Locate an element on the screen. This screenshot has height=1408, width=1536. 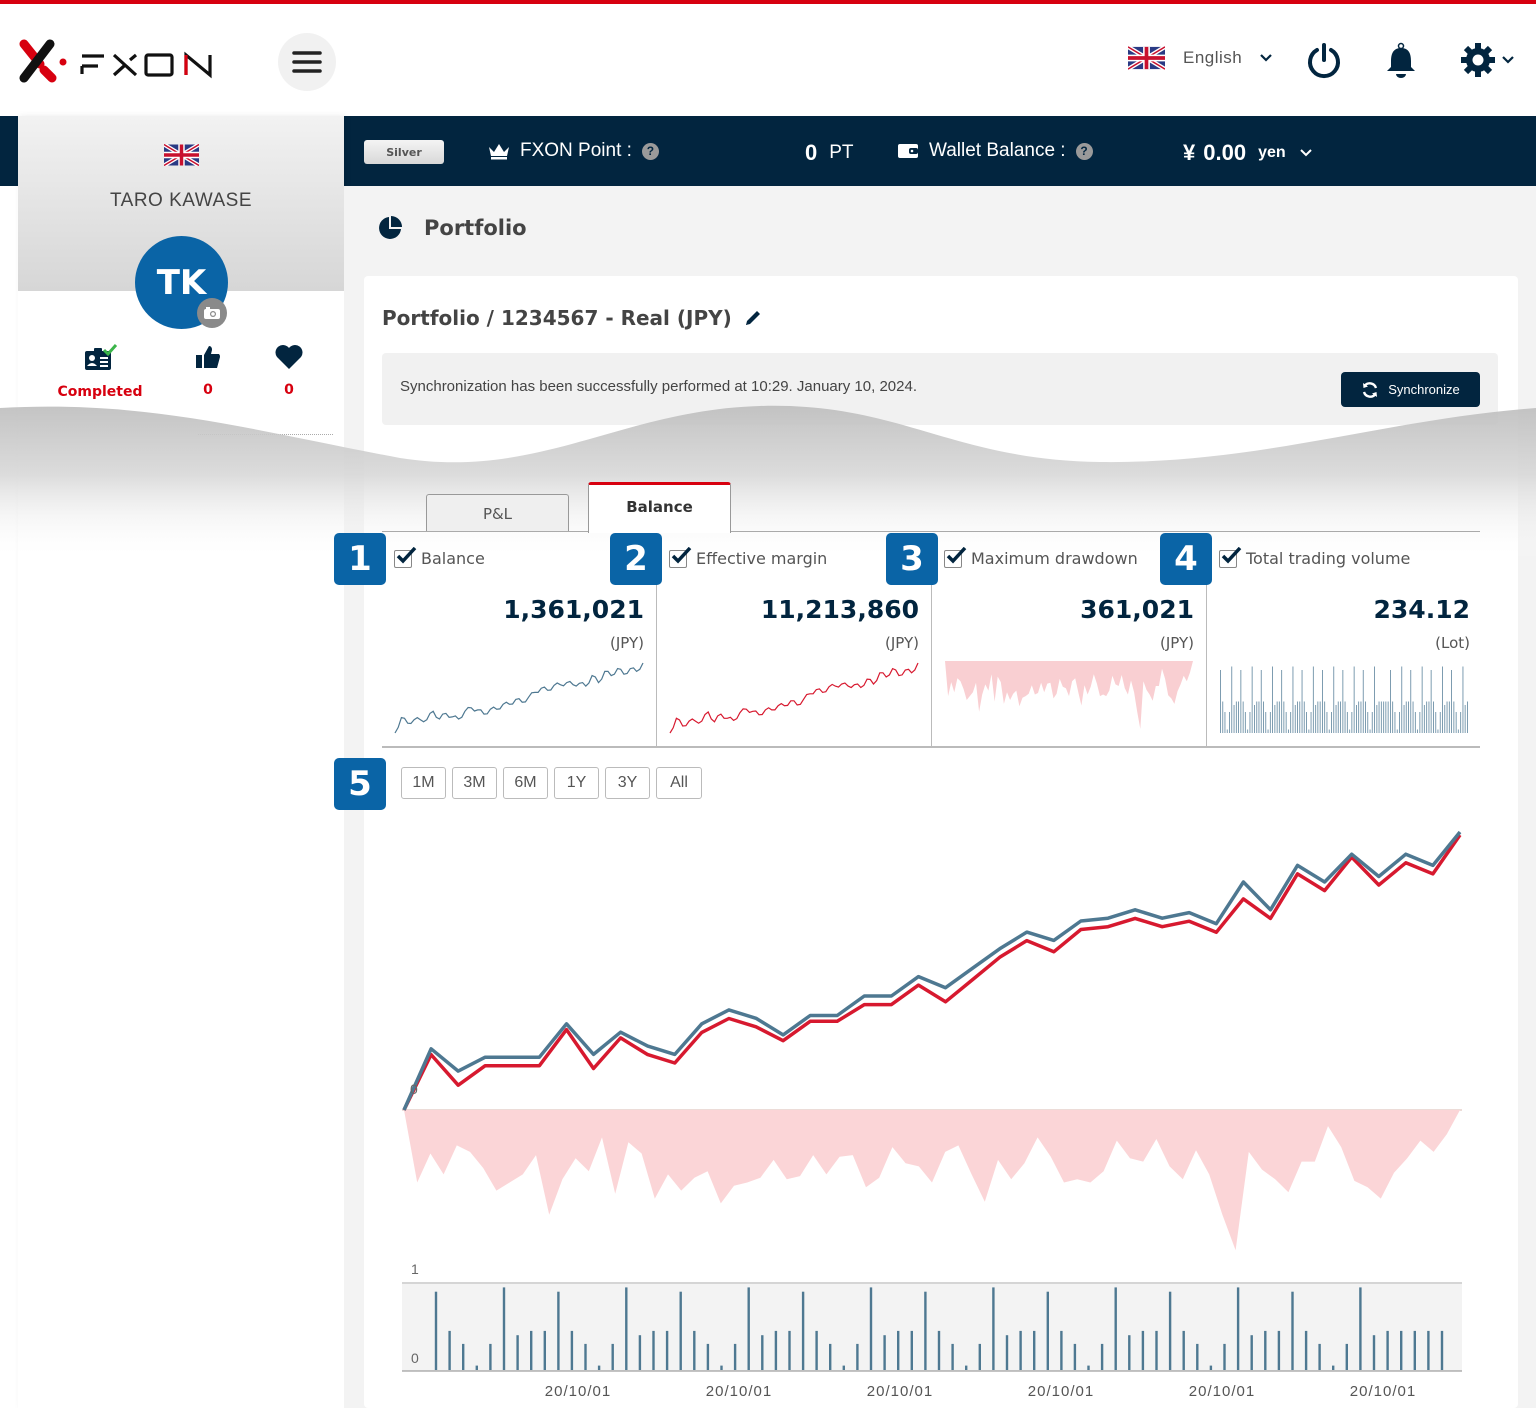
fxon-logo is located at coordinates (128, 61).